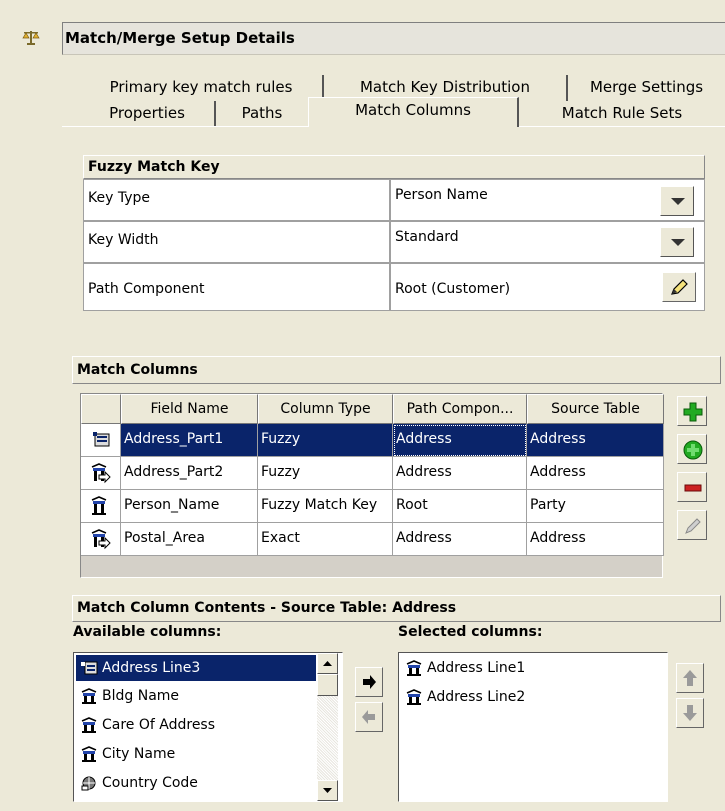  Describe the element at coordinates (151, 668) in the screenshot. I see `list-item-label: Address Line3` at that location.